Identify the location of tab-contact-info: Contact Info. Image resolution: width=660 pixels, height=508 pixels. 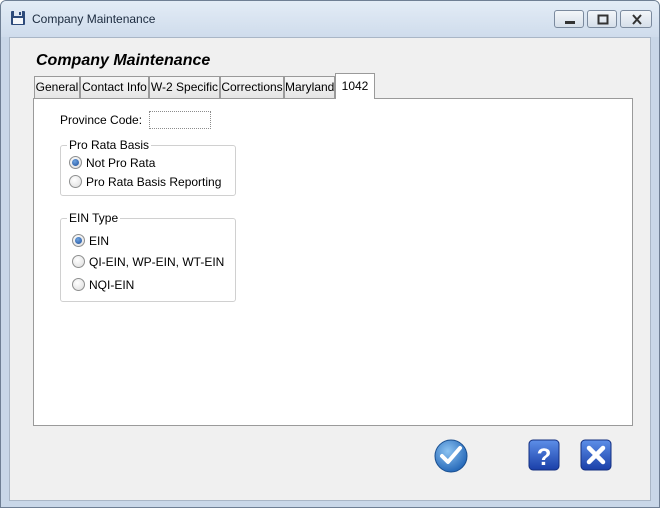
(114, 87).